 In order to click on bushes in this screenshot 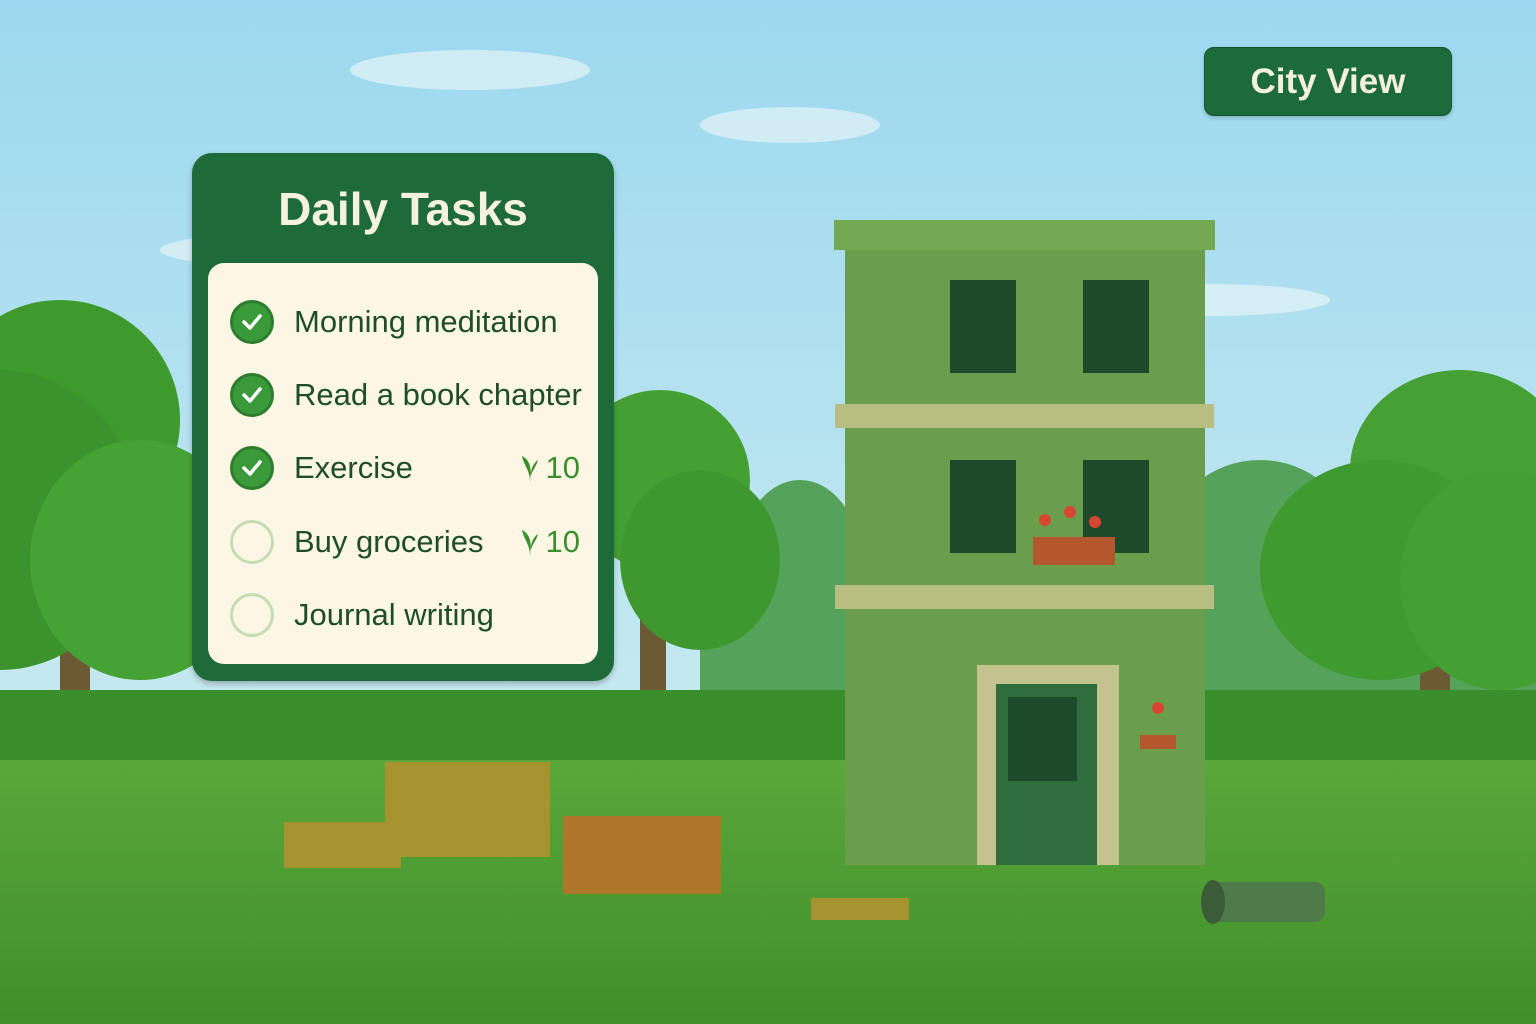, I will do `click(768, 730)`.